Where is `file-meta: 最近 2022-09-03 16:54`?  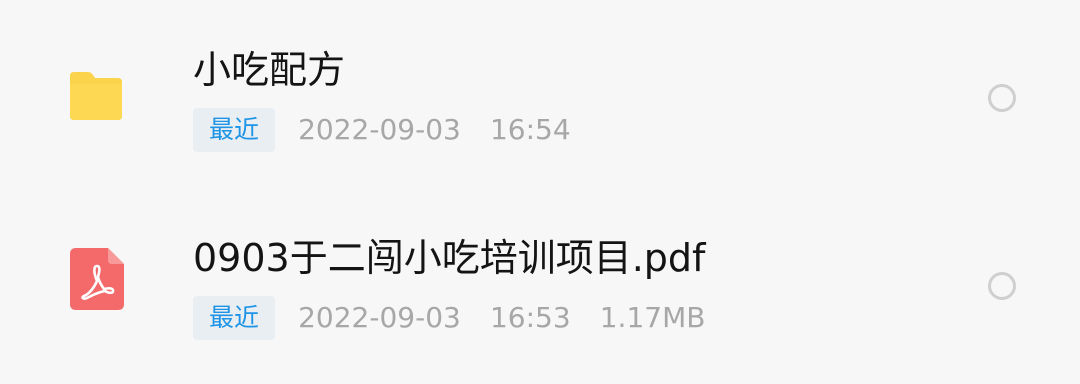 file-meta: 最近 2022-09-03 16:54 is located at coordinates (394, 130).